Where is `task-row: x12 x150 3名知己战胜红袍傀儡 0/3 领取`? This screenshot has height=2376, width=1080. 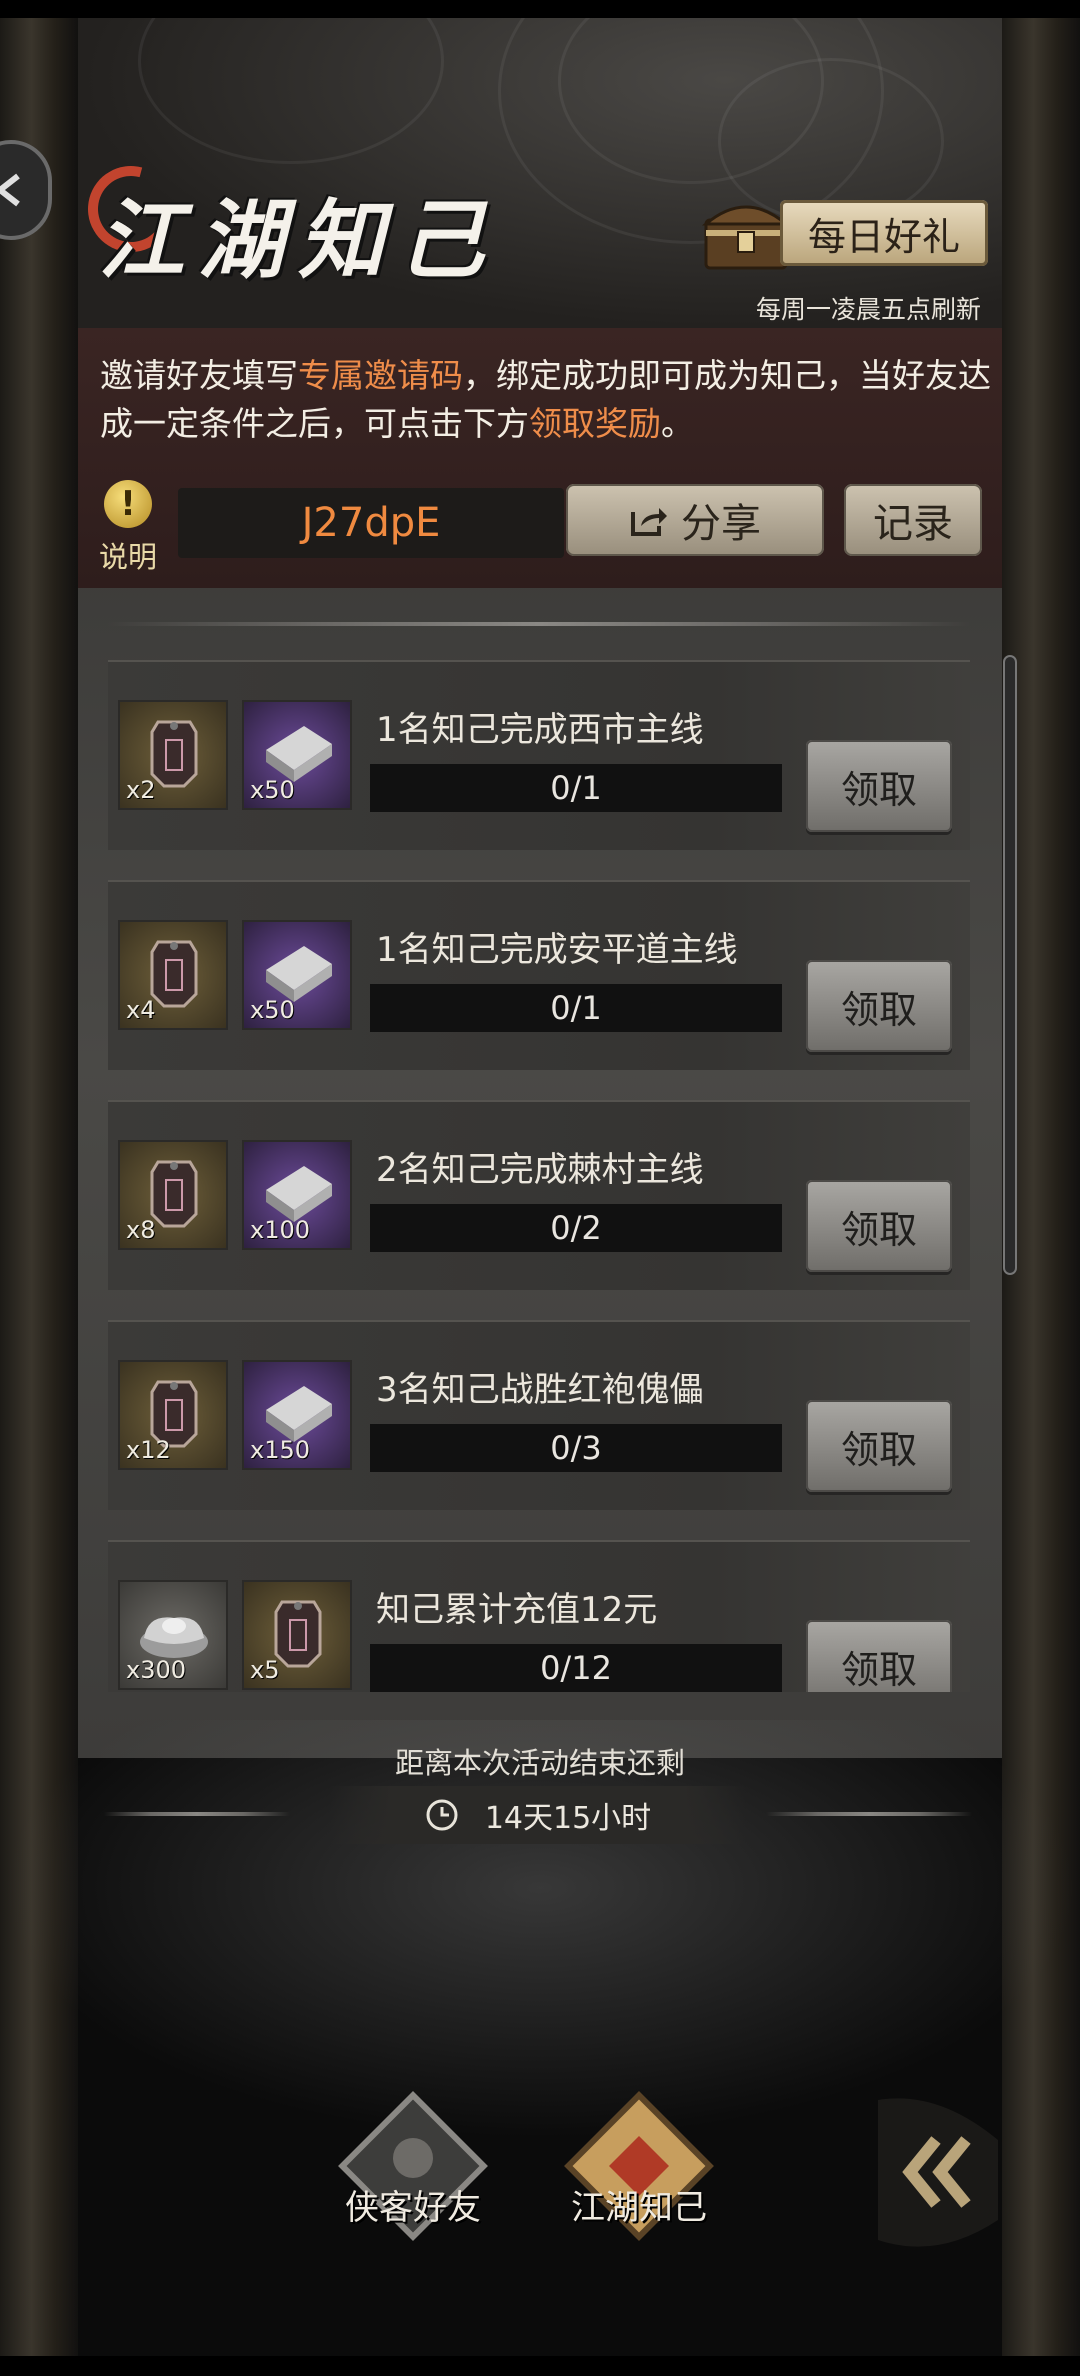 task-row: x12 x150 3名知己战胜红袍傀儡 0/3 领取 is located at coordinates (539, 1415).